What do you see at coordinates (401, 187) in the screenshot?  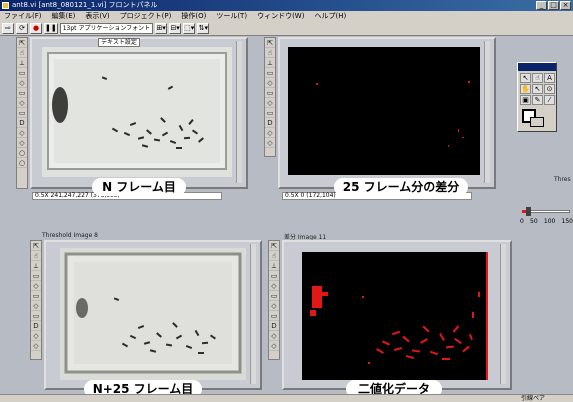 I see `caption-difference: 25 フレーム分の差分` at bounding box center [401, 187].